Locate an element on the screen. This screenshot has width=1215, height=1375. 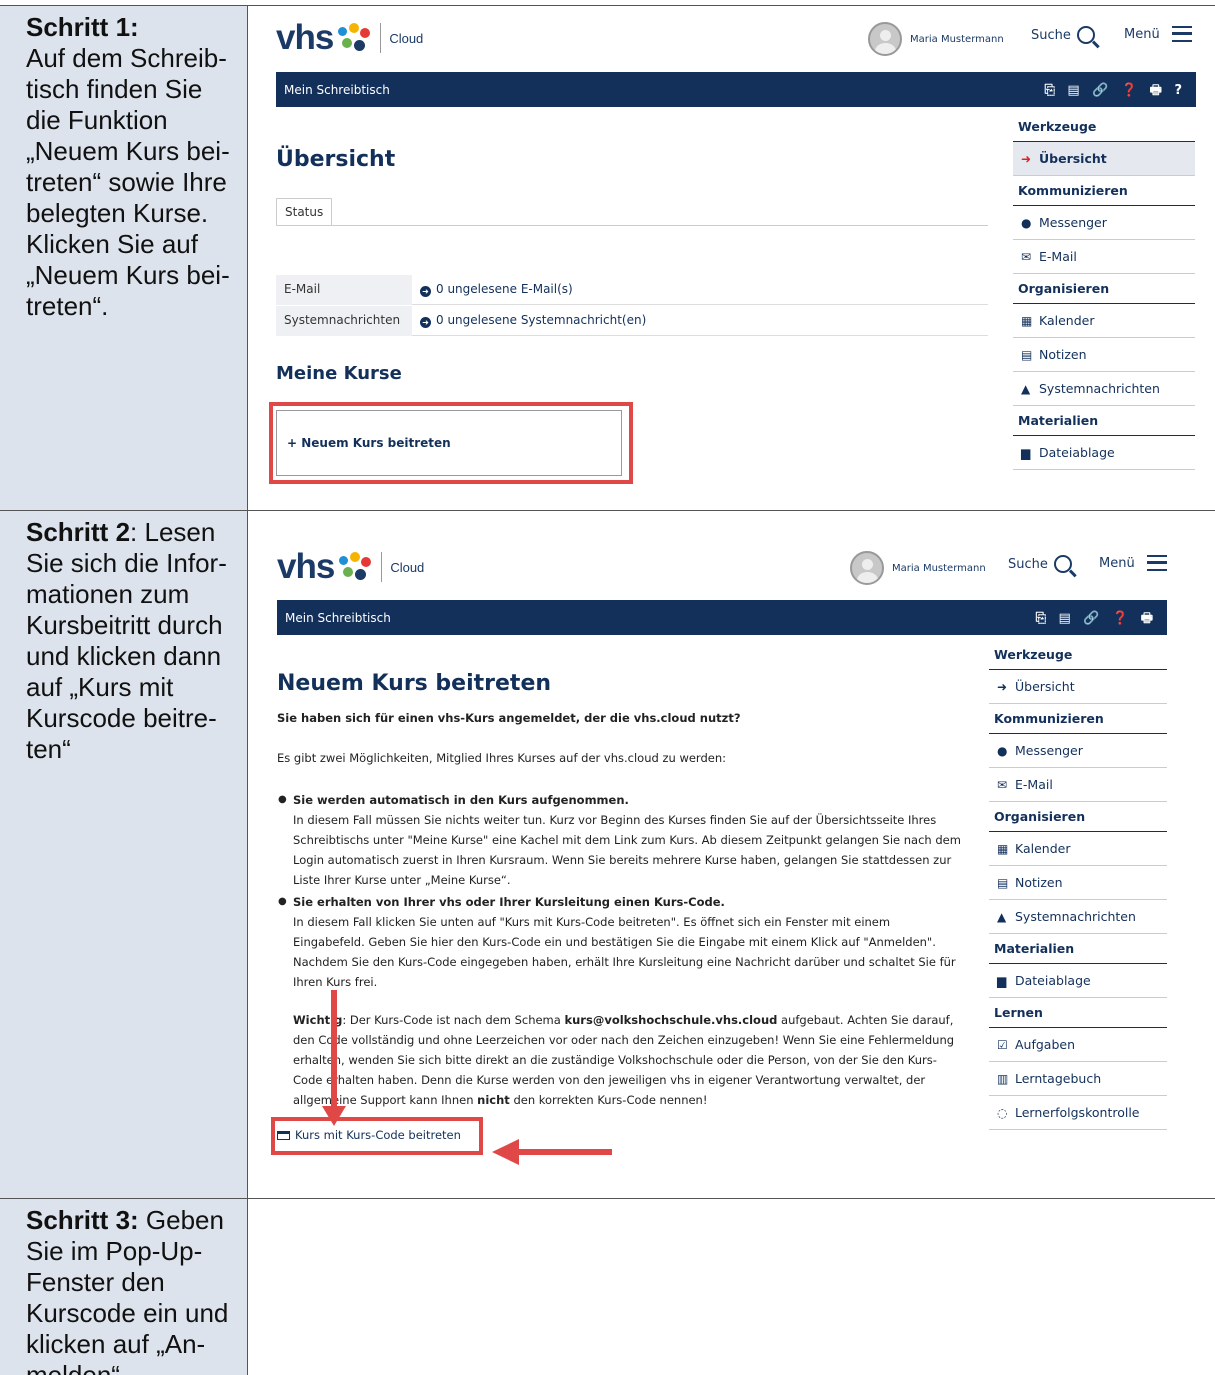
email-link: ➜ 0 ungelesene E-Mail(s) is located at coordinates (700, 290).